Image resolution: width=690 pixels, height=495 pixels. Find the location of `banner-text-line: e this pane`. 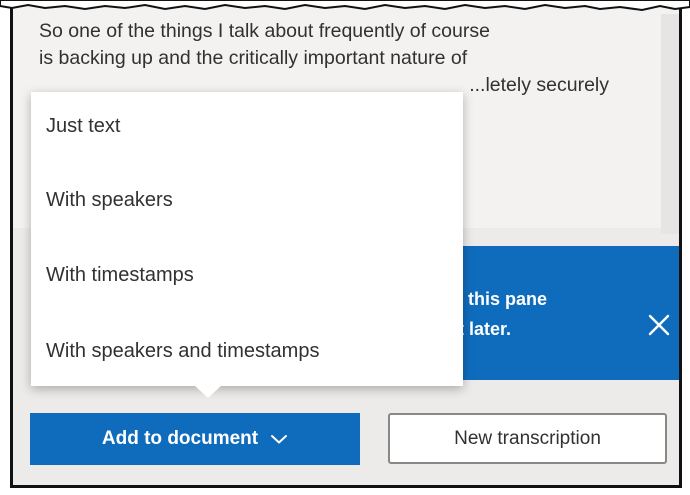

banner-text-line: e this pane is located at coordinates (500, 299).